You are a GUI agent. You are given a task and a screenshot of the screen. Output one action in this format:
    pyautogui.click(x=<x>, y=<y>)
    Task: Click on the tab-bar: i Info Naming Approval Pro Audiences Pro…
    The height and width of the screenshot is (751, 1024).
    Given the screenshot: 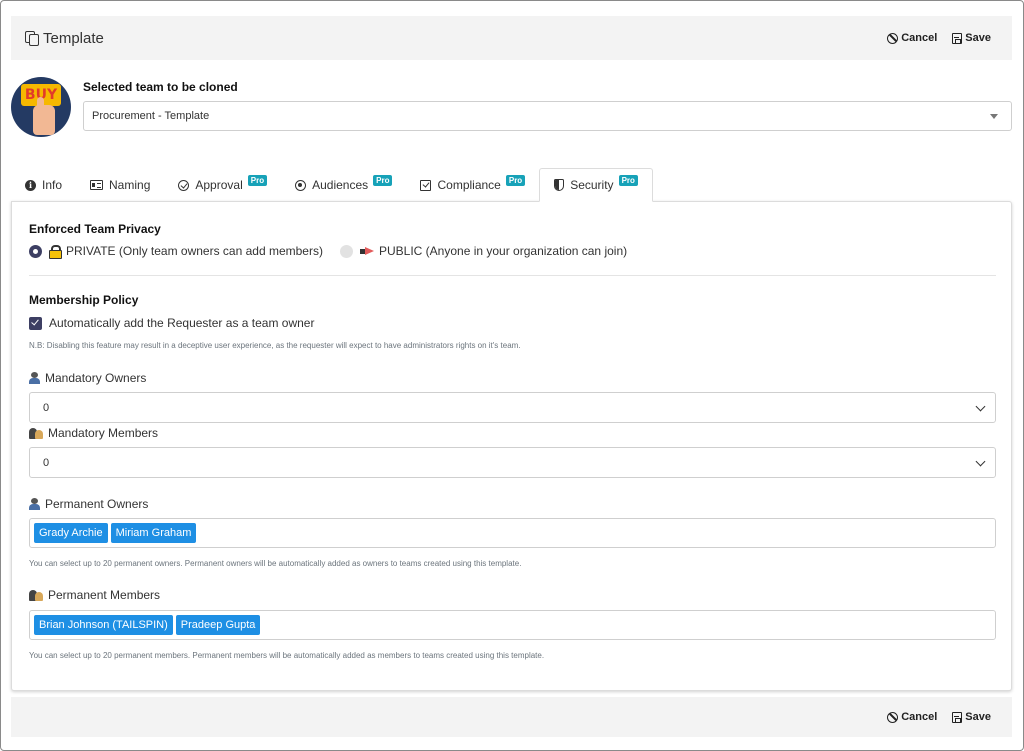 What is the action you would take?
    pyautogui.click(x=332, y=185)
    